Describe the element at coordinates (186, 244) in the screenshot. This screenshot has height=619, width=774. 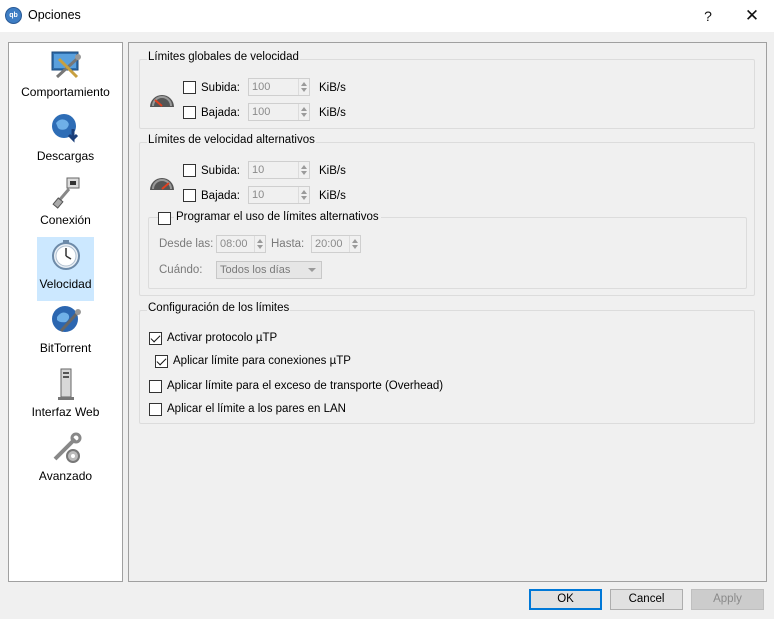
I see `from-label: Desde las:` at that location.